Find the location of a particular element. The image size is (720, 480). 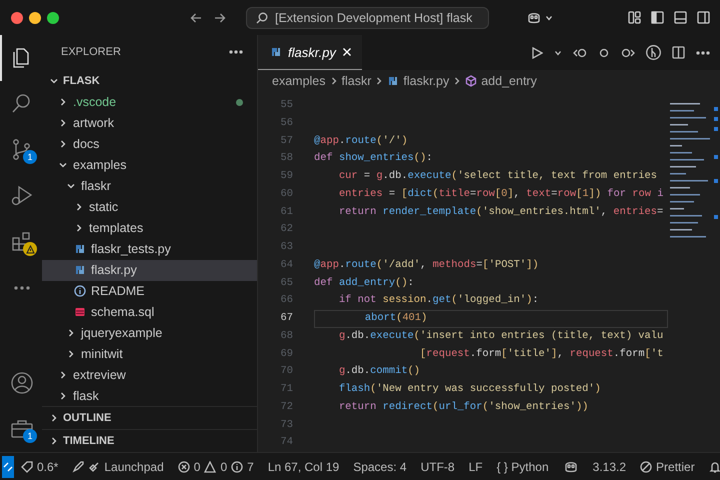

code-line: if not session.get('logged_in'): is located at coordinates (439, 300).